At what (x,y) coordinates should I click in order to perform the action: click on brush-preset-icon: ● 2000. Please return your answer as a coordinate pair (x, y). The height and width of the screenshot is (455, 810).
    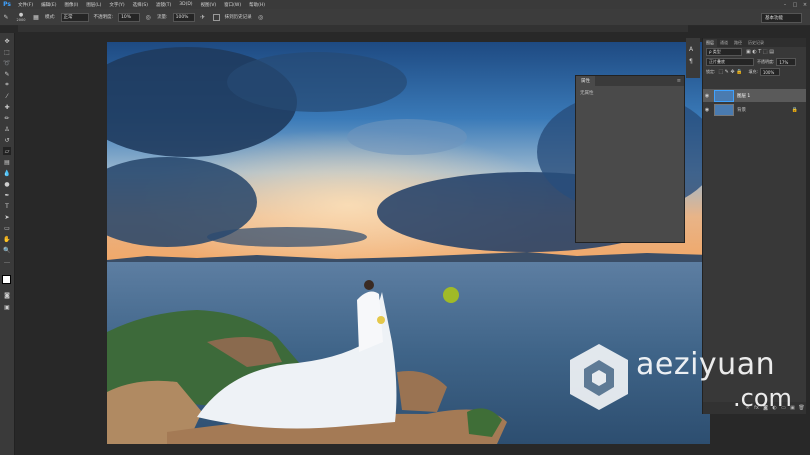
    Looking at the image, I should click on (21, 17).